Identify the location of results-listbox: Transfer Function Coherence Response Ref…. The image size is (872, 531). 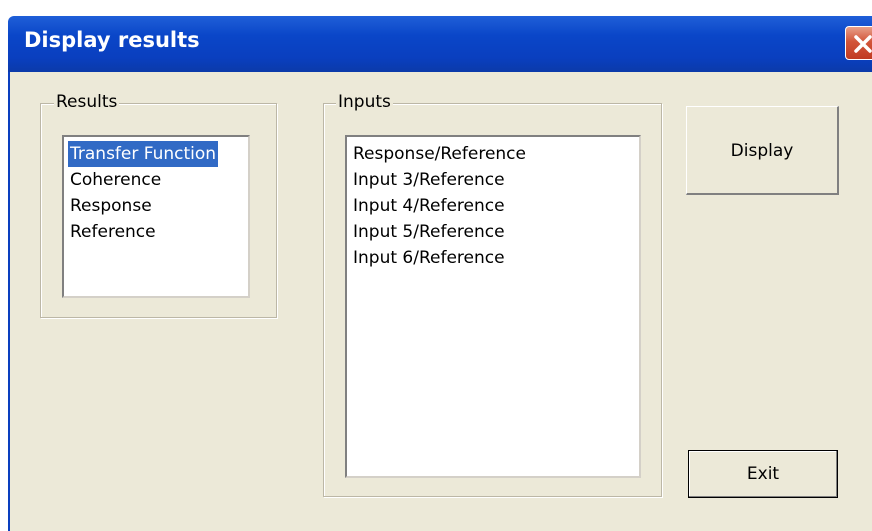
(156, 216).